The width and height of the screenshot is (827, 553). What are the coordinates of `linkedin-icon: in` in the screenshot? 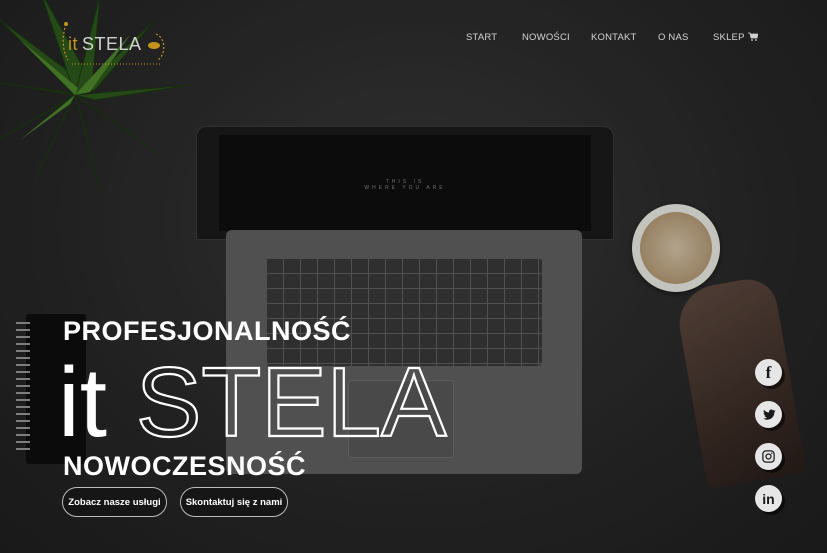 It's located at (768, 498).